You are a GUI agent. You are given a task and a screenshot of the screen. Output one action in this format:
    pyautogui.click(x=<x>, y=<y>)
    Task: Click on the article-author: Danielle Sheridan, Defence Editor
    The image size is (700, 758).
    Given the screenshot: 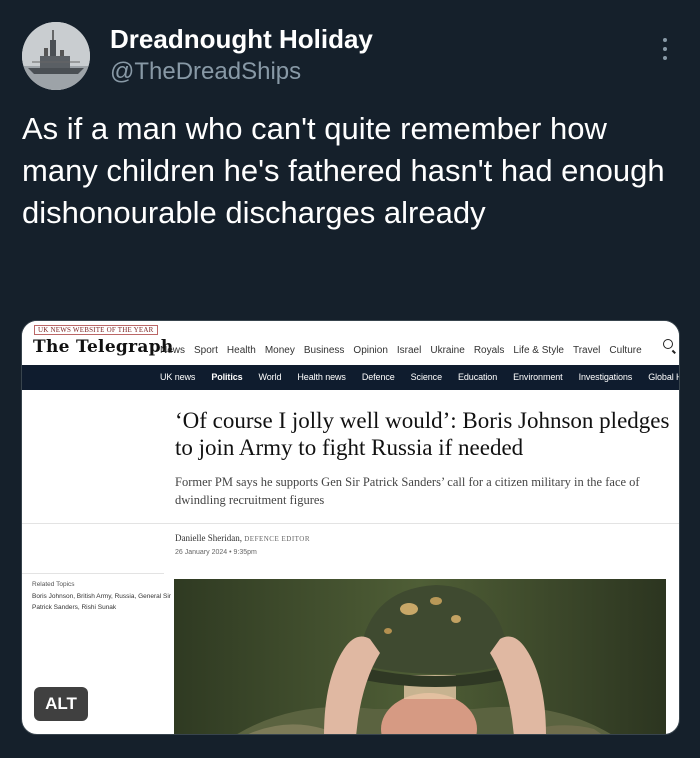 What is the action you would take?
    pyautogui.click(x=242, y=538)
    